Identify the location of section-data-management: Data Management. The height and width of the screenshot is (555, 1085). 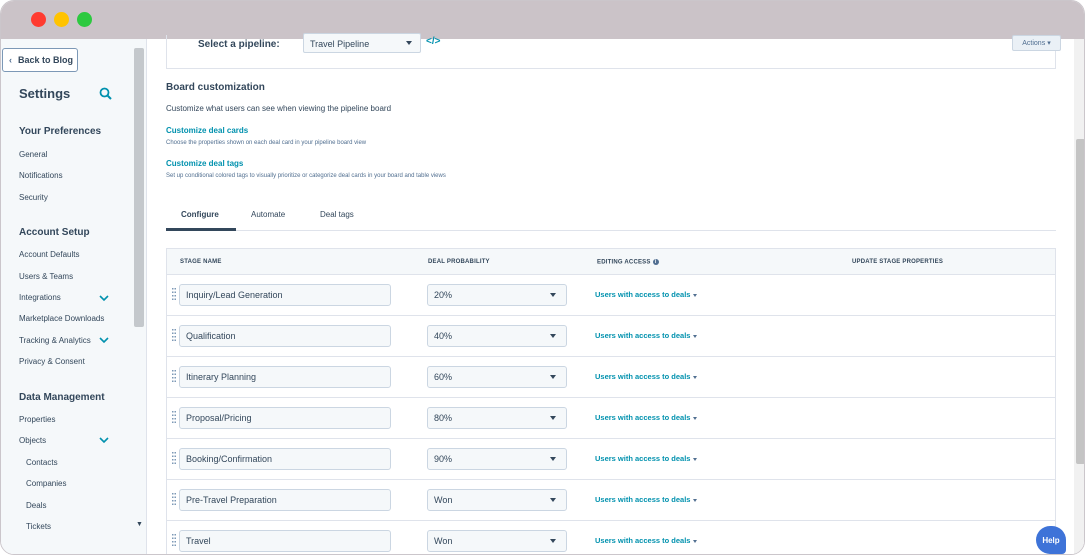
(62, 397).